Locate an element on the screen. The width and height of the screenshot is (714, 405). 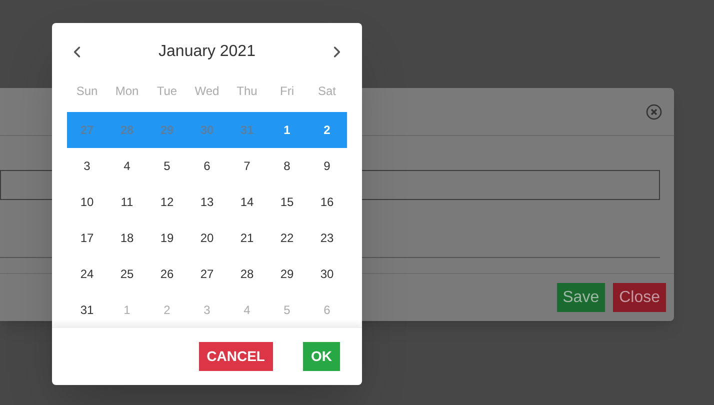
weekday-label: Sat is located at coordinates (326, 91).